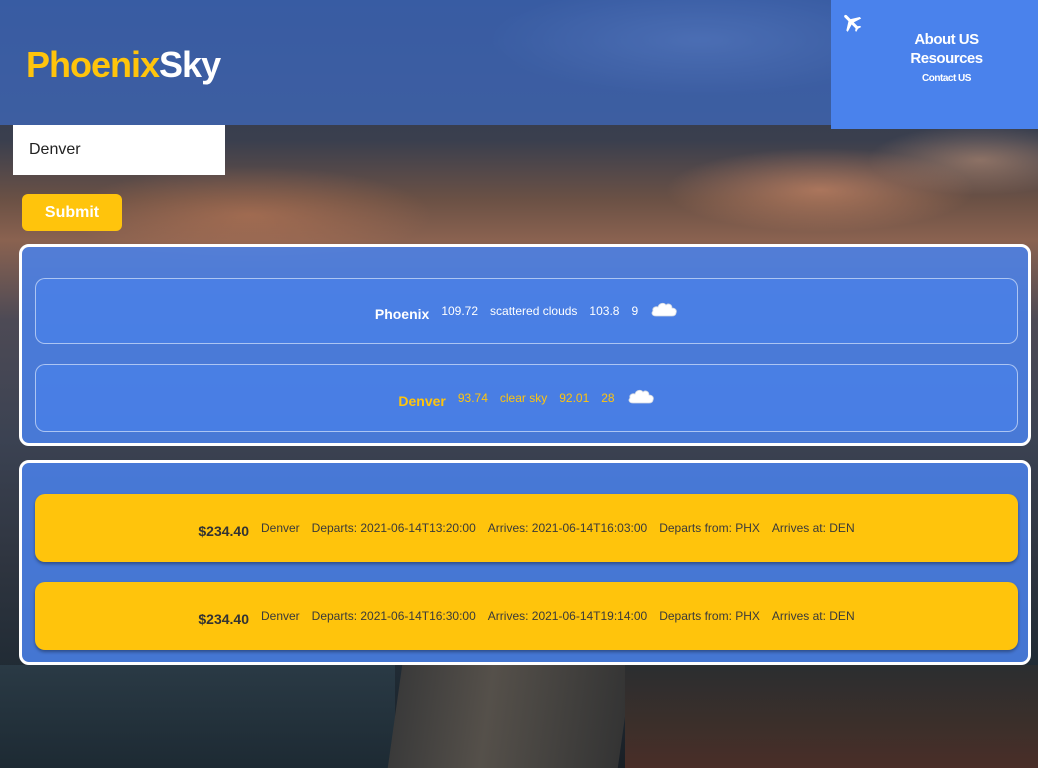  What do you see at coordinates (393, 616) in the screenshot?
I see `flight-departs: Departs: 2021-06-14T16:30:00` at bounding box center [393, 616].